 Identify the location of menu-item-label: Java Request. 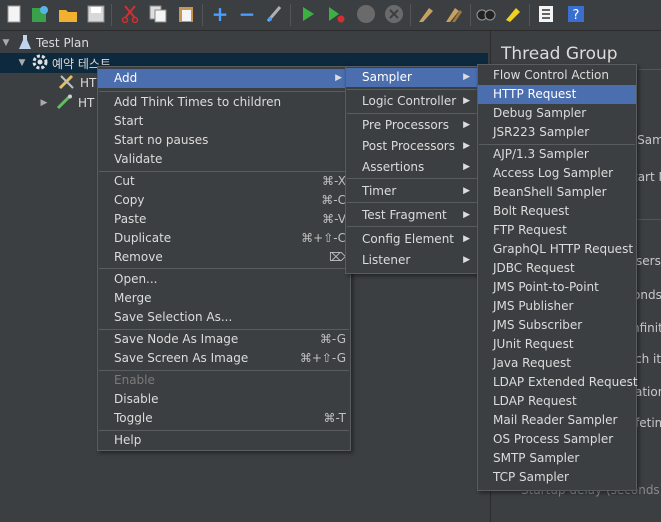
(532, 363).